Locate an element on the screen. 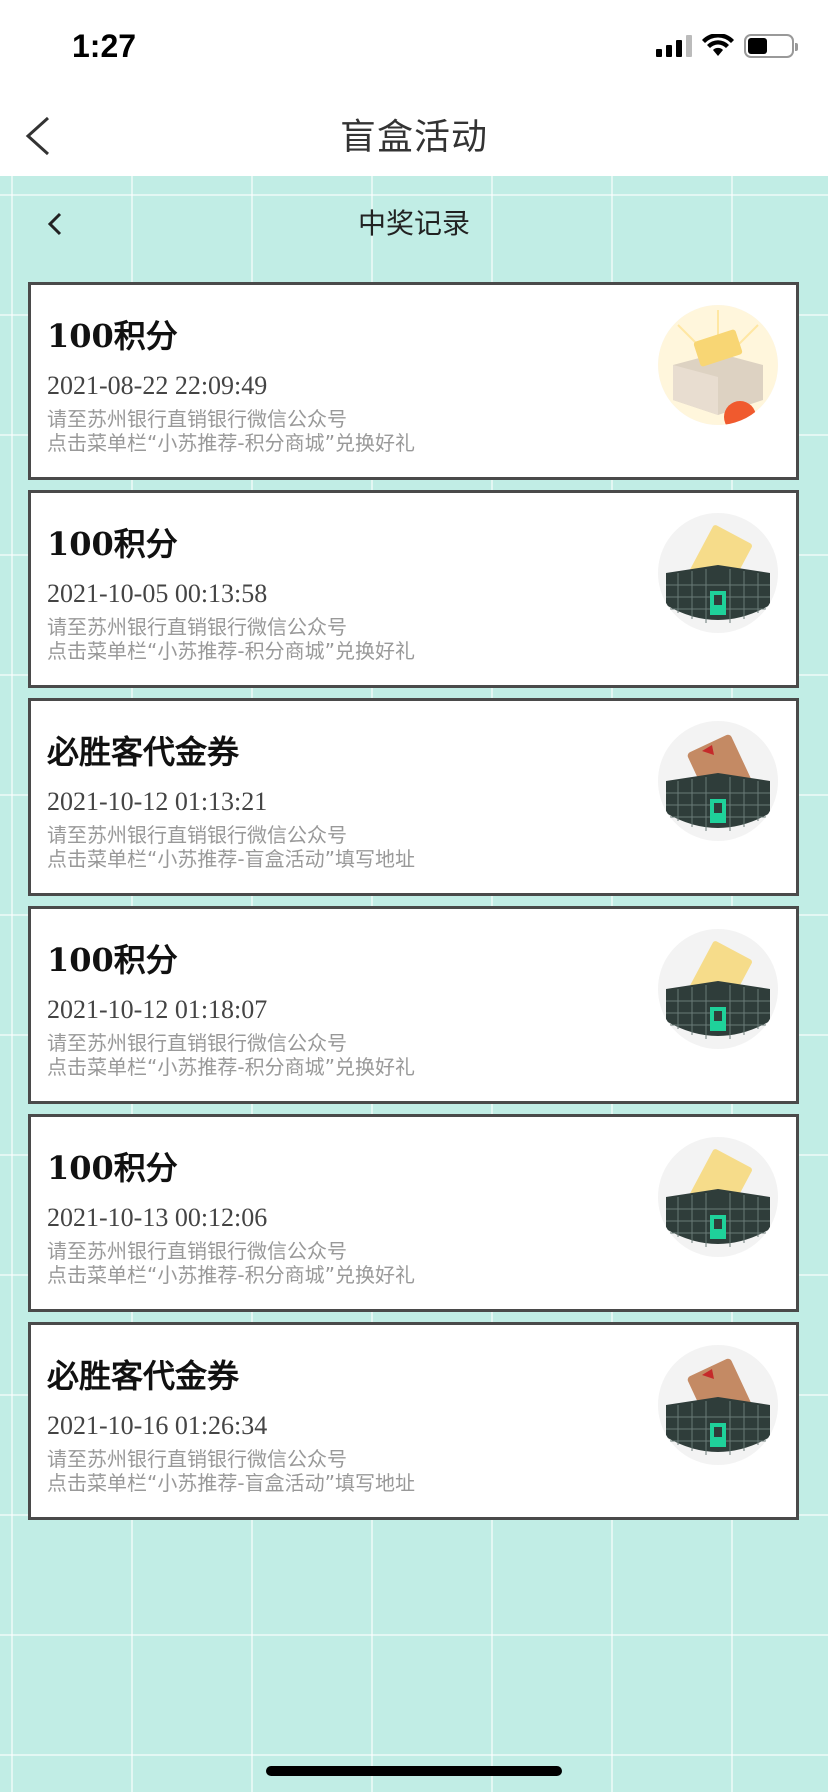 The height and width of the screenshot is (1792, 828). record-time: 2021-10-12 01:18:07 is located at coordinates (157, 1009).